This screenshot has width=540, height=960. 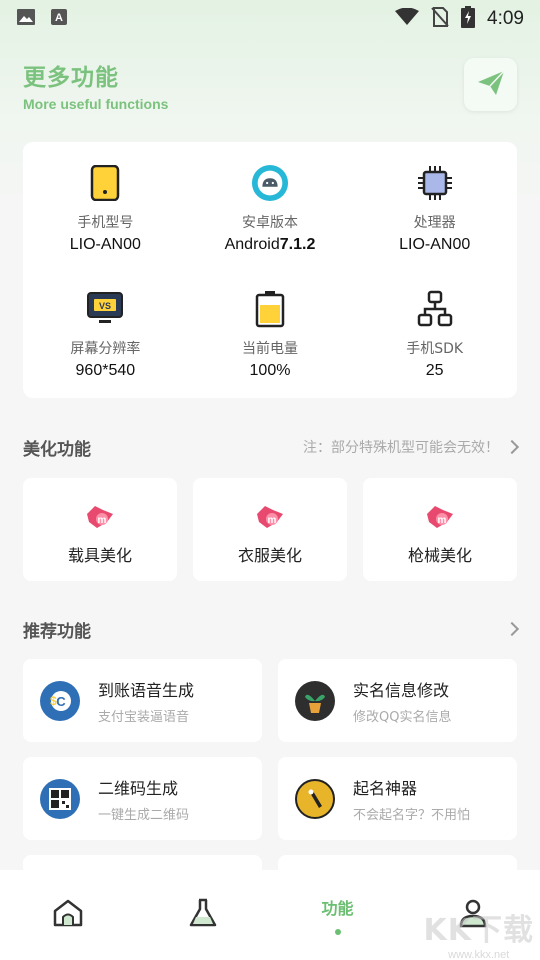 What do you see at coordinates (440, 19) in the screenshot?
I see `no-sim-icon` at bounding box center [440, 19].